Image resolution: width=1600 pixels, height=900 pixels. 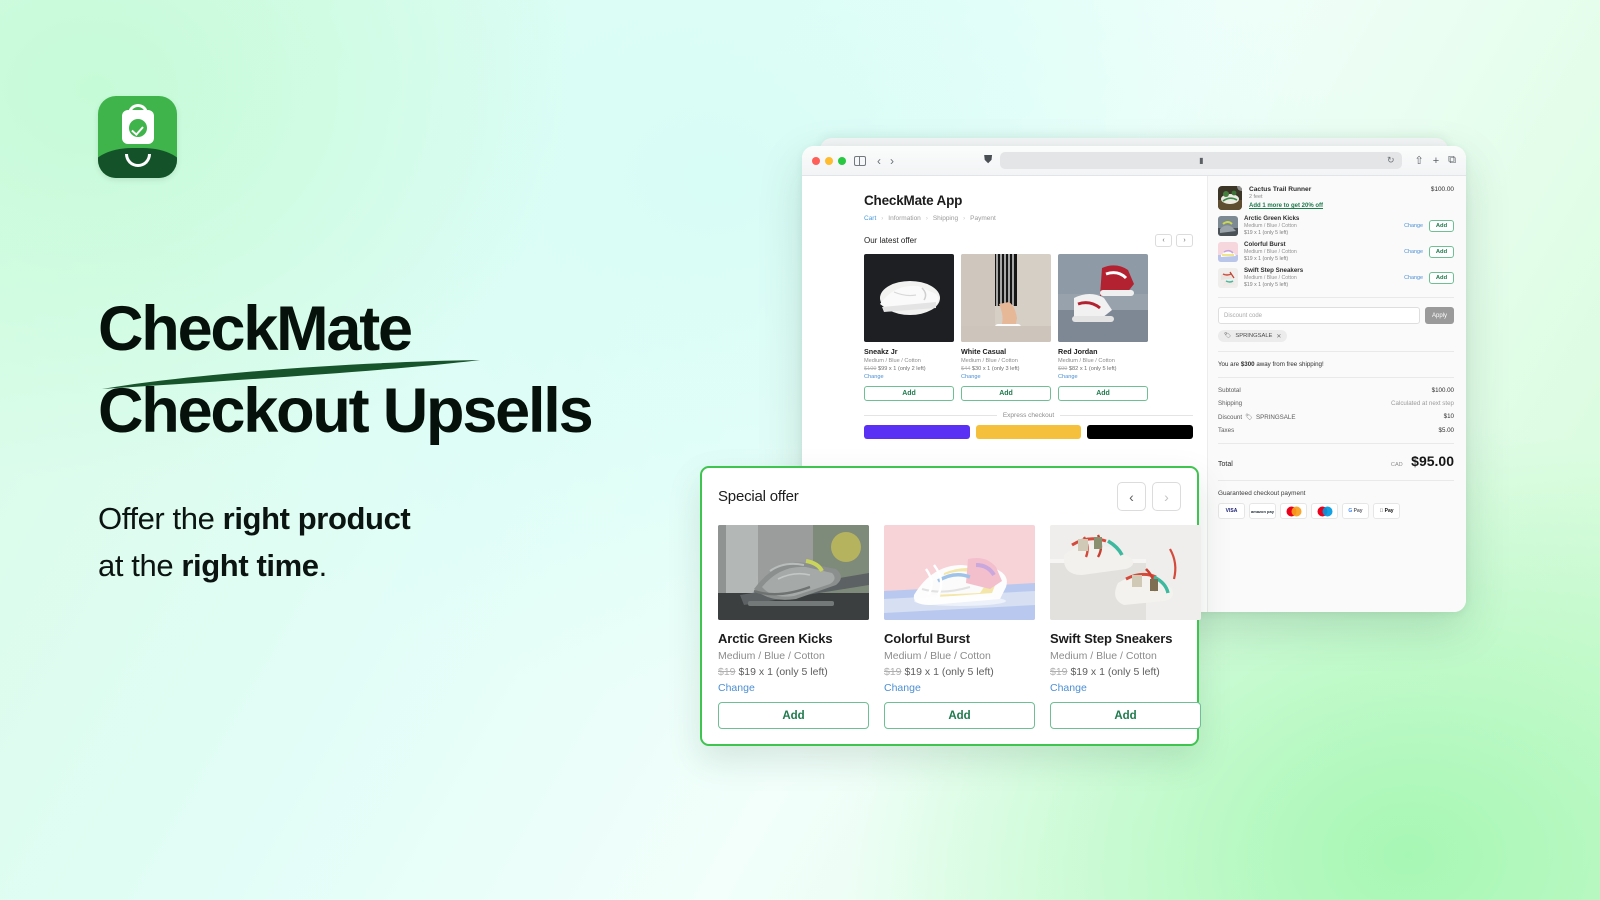 What do you see at coordinates (1396, 465) in the screenshot?
I see `total-currency: CAD` at bounding box center [1396, 465].